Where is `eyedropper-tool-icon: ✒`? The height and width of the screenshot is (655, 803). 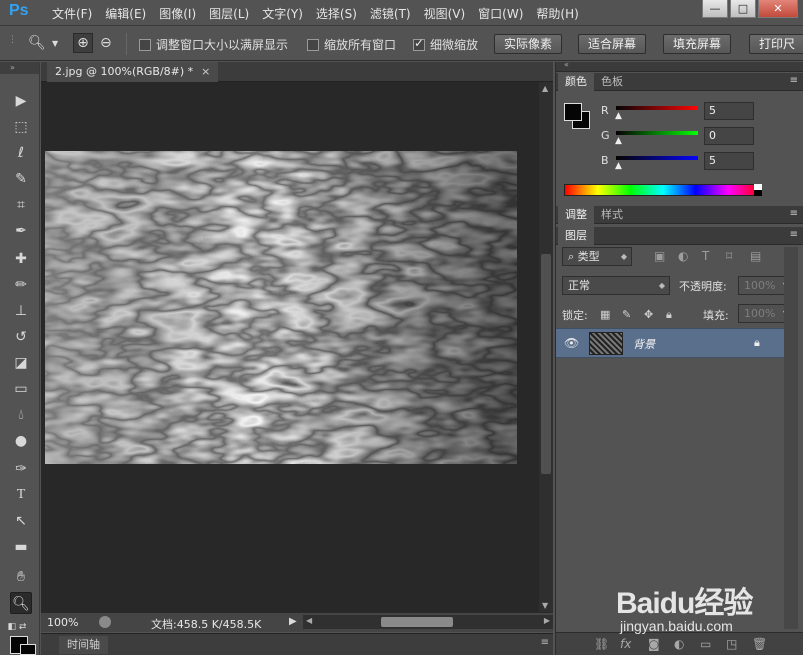 eyedropper-tool-icon: ✒ is located at coordinates (21, 231).